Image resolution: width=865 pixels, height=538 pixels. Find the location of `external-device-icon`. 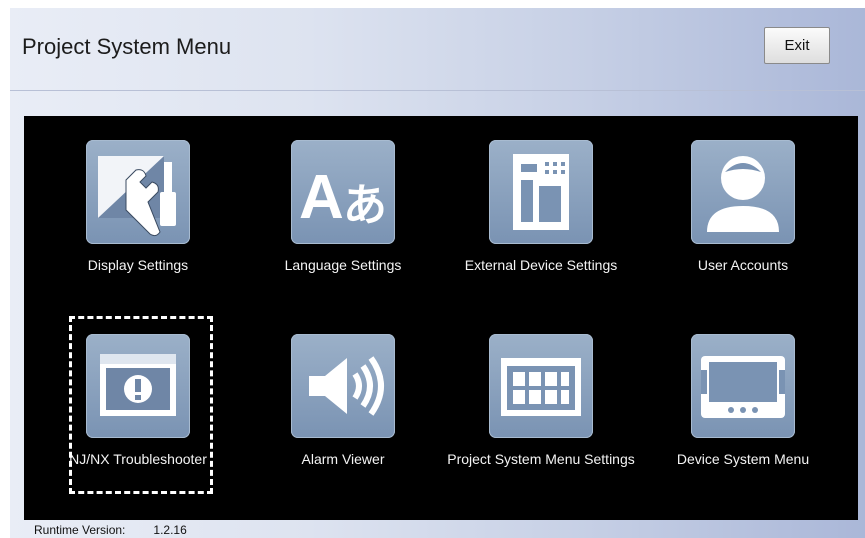

external-device-icon is located at coordinates (541, 192).